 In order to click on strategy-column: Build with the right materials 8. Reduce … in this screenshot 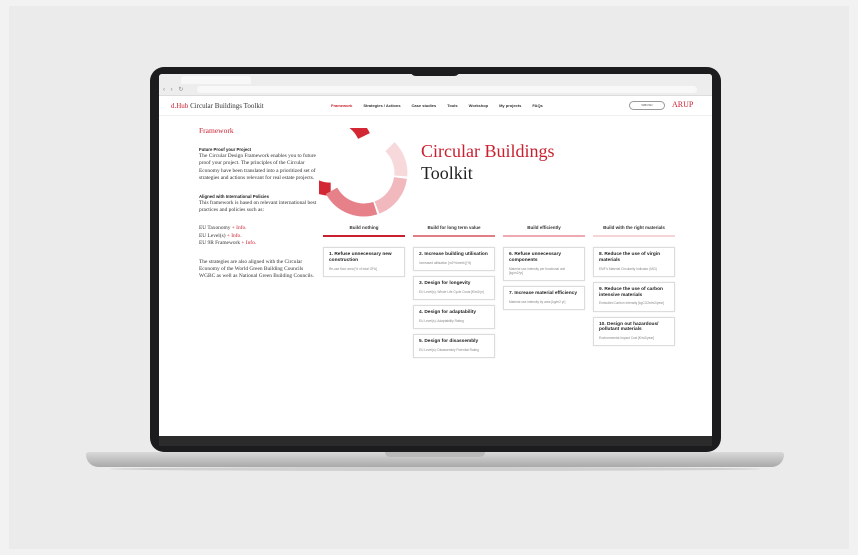, I will do `click(634, 288)`.